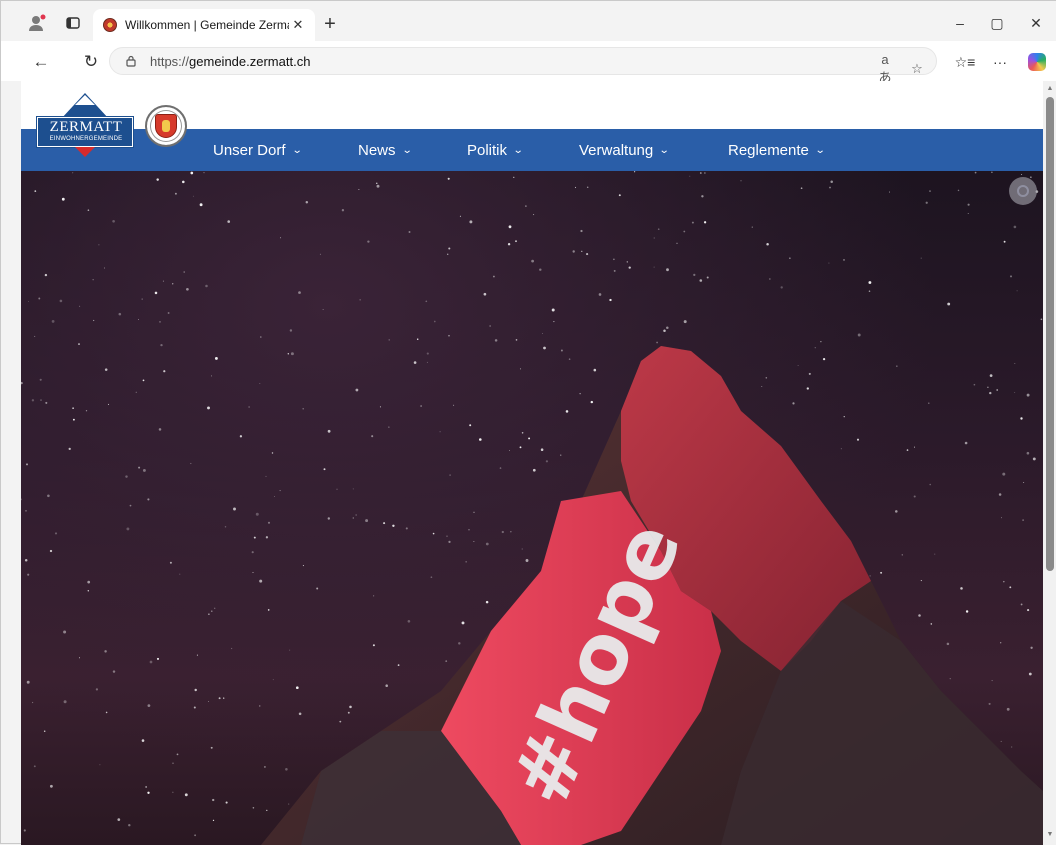 The width and height of the screenshot is (1056, 845). I want to click on nav-item-news: News ⌄, so click(385, 150).